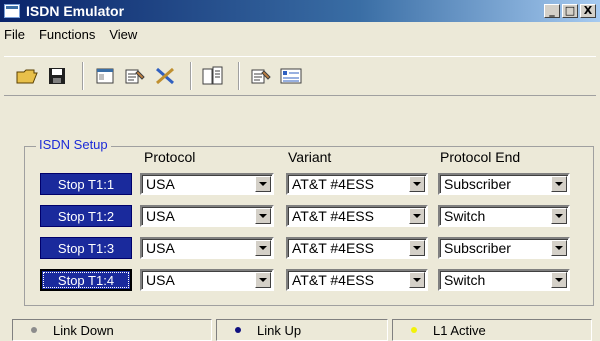 The image size is (600, 341). I want to click on menu-bar: File Functions View, so click(300, 34).